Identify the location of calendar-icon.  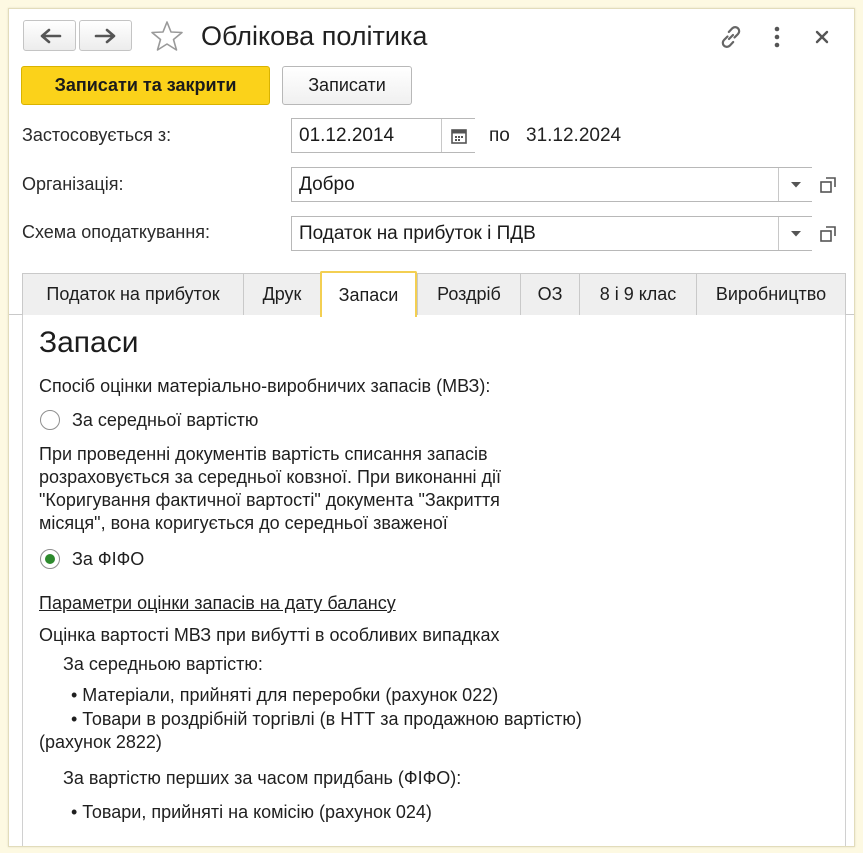
(458, 136).